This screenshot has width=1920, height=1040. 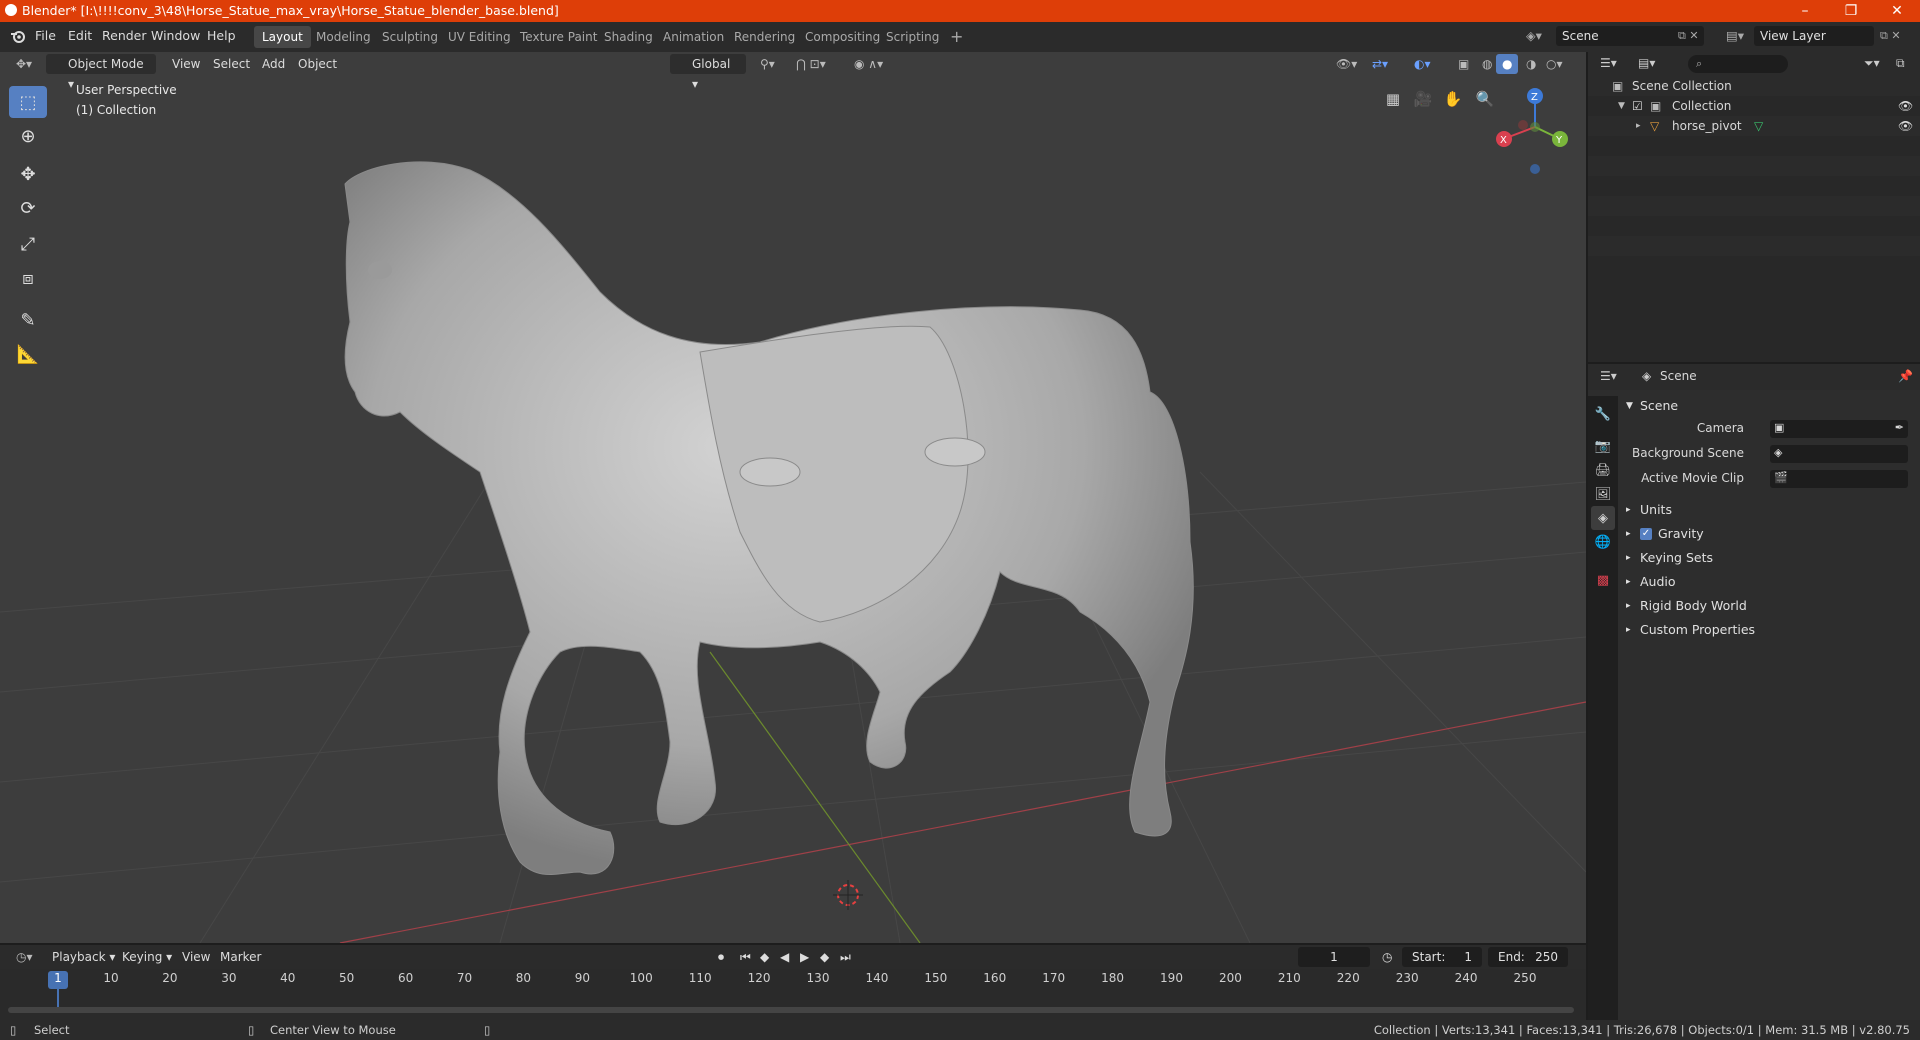 What do you see at coordinates (1442, 957) in the screenshot?
I see `start-frame-field: Start: 1` at bounding box center [1442, 957].